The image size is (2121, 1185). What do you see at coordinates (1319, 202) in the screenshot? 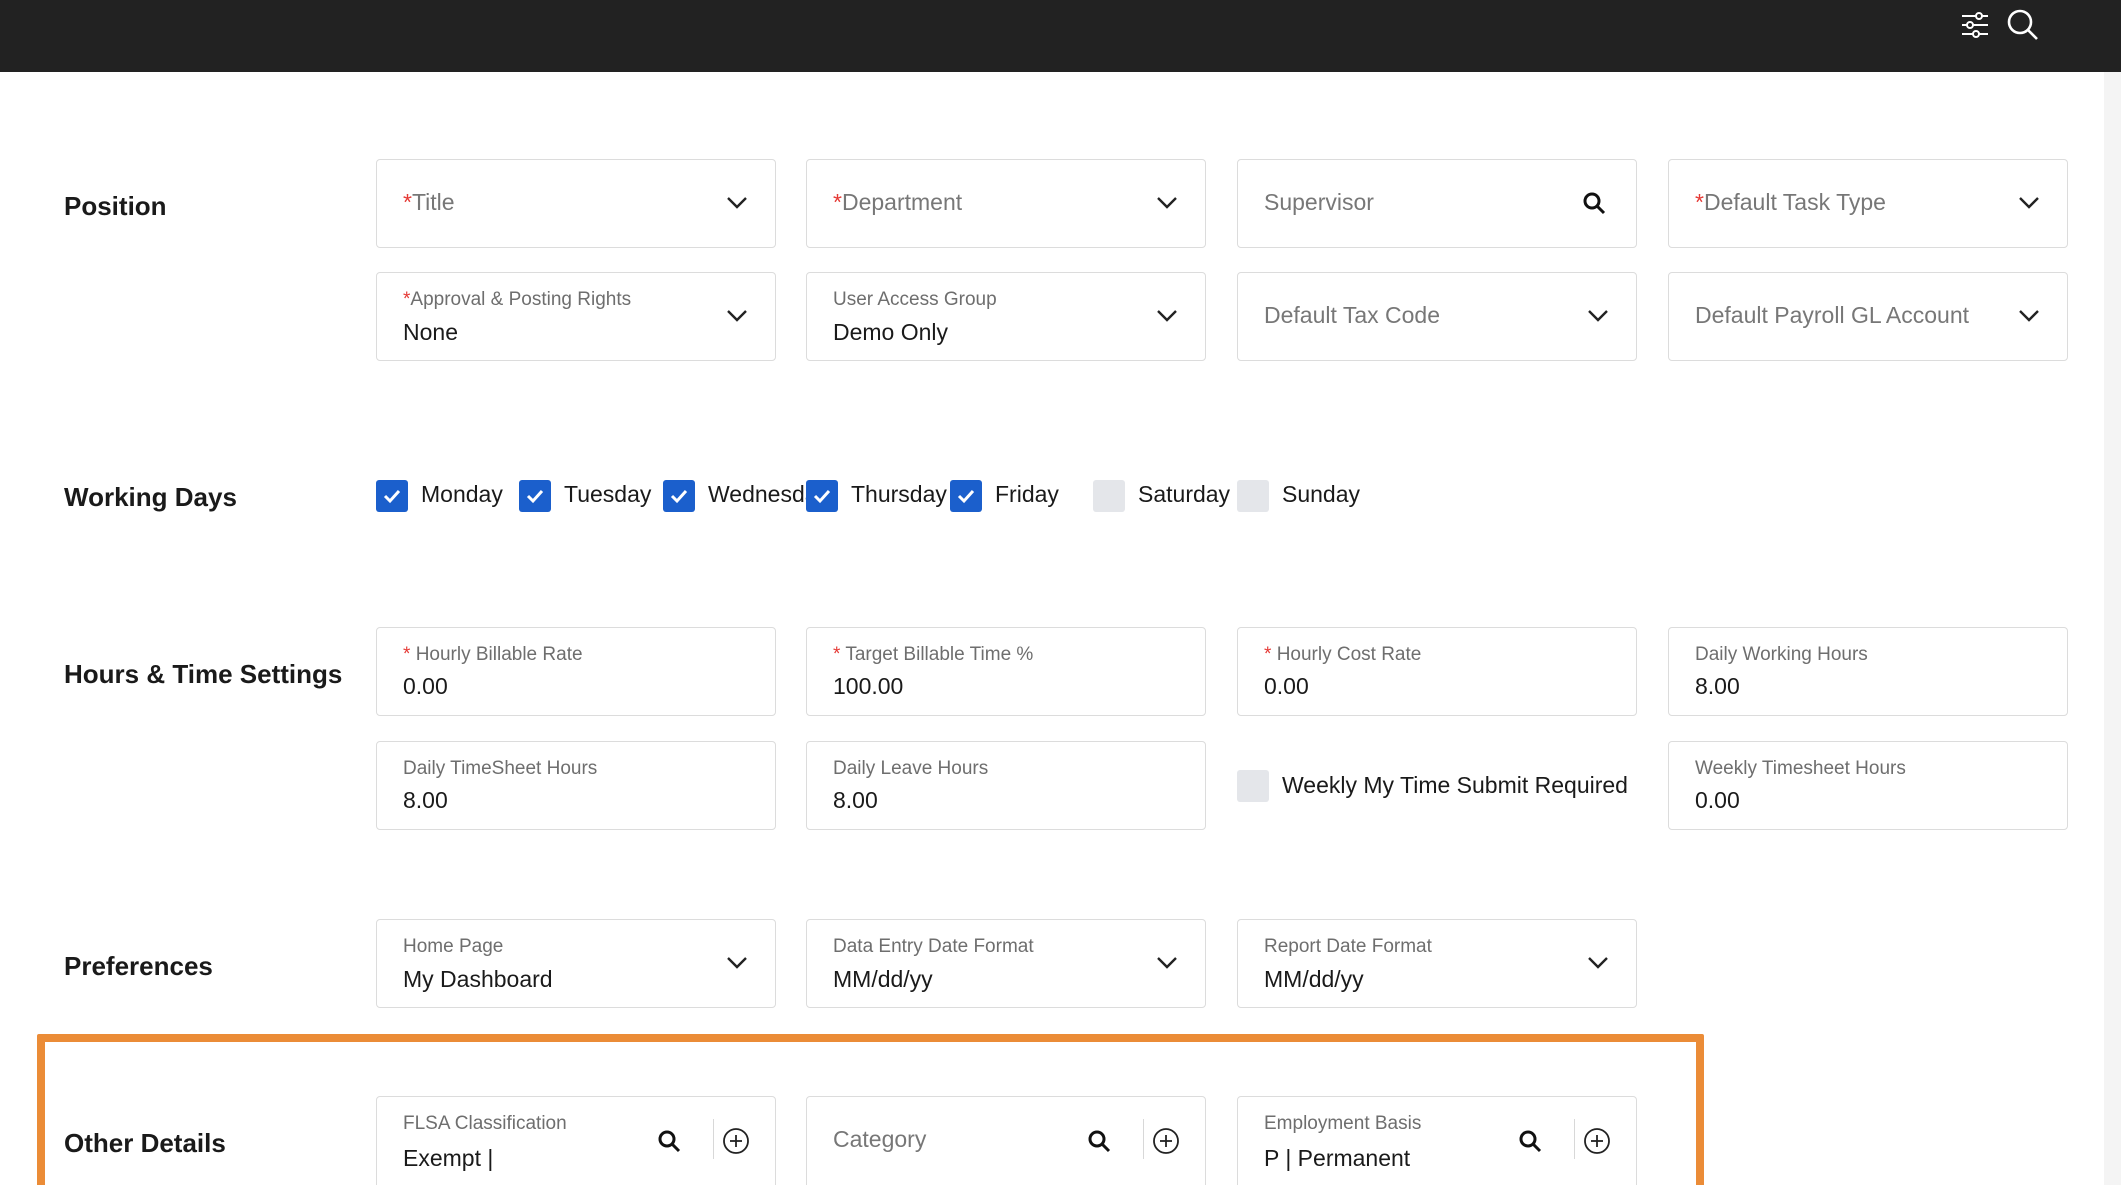
I see `supervisor-placeholder: Supervisor` at bounding box center [1319, 202].